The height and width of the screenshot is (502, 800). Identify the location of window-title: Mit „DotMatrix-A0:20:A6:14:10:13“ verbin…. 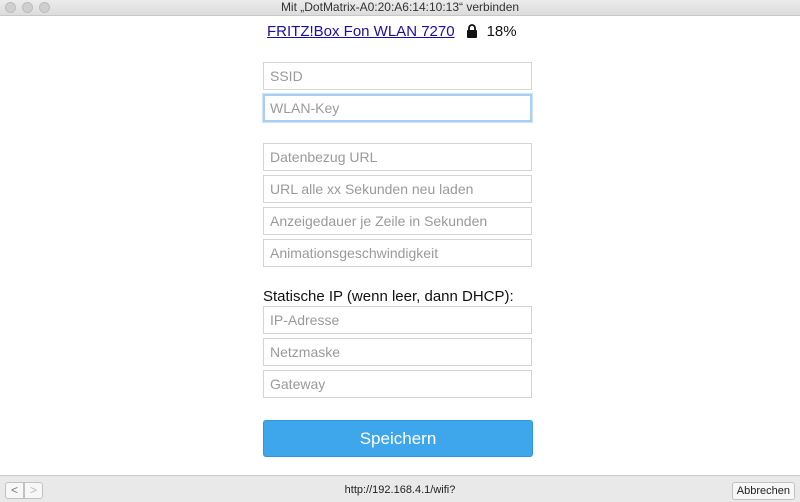
(400, 7).